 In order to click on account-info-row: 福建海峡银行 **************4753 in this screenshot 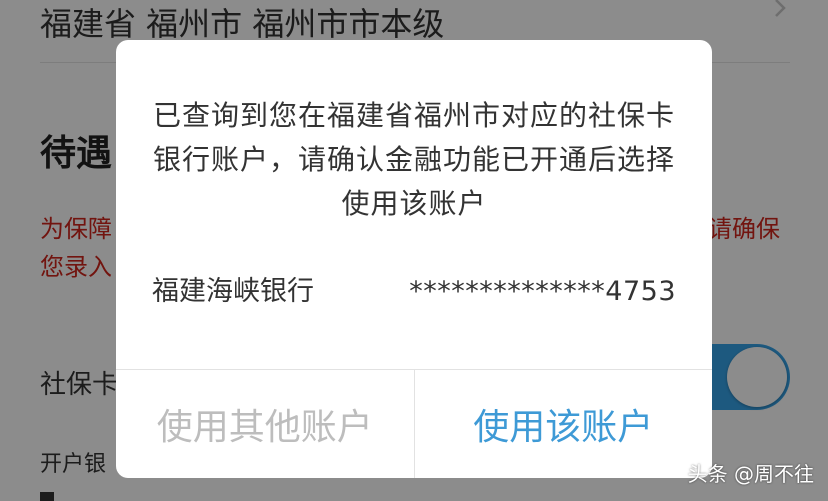, I will do `click(414, 292)`.